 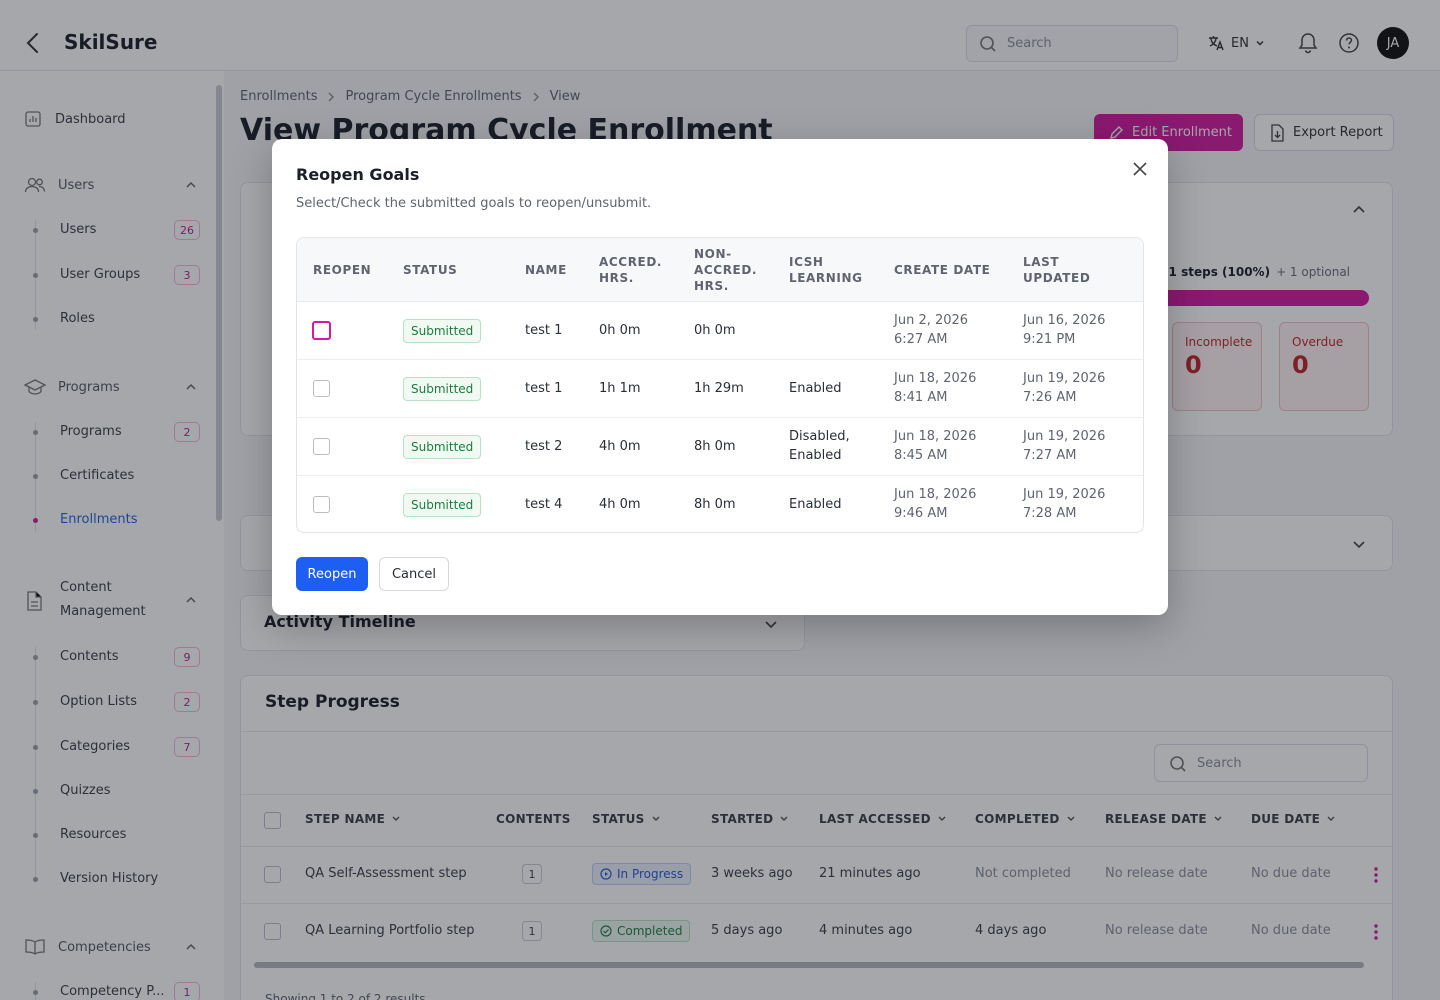 What do you see at coordinates (711, 286) in the screenshot?
I see `column-header-nonaccred-3: HRS.` at bounding box center [711, 286].